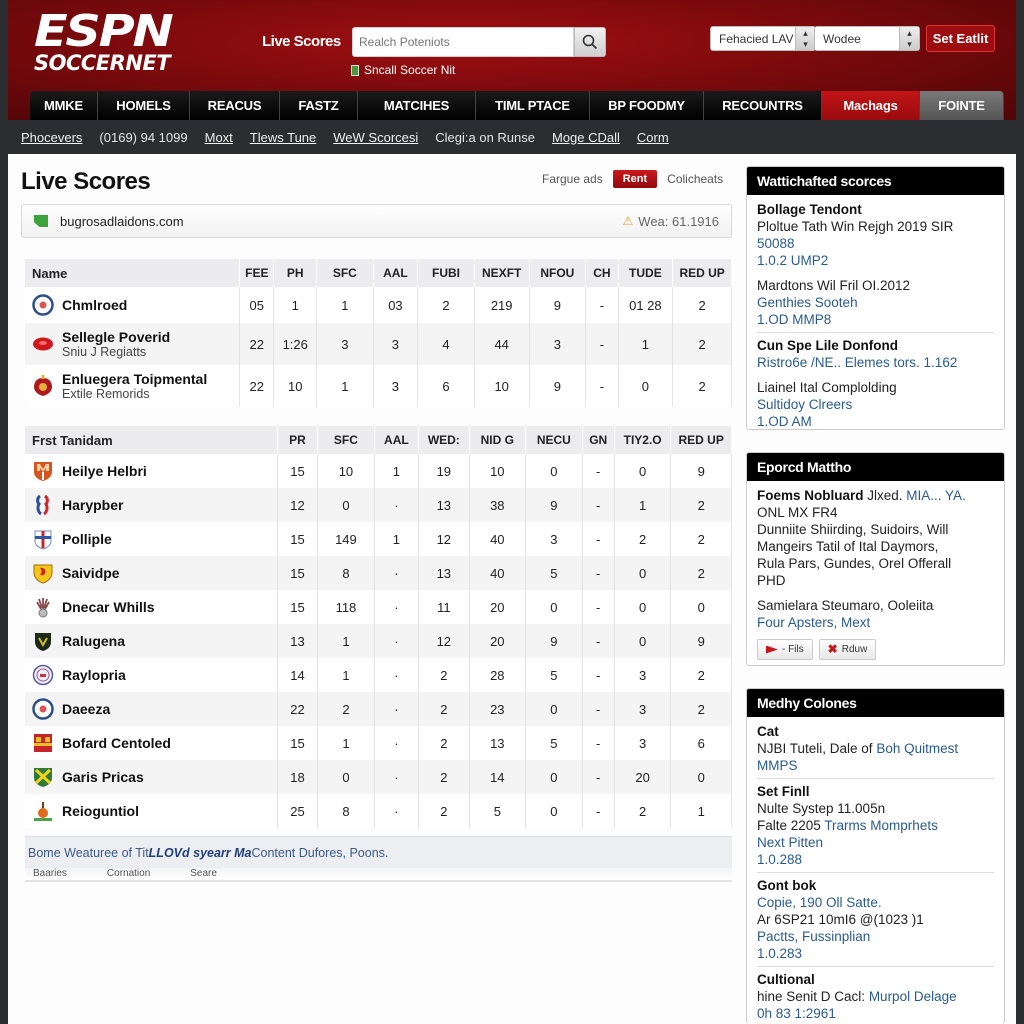  I want to click on table-row: Chmlroed 05 1 1 03 2 219 9-01 28 2, so click(378, 305).